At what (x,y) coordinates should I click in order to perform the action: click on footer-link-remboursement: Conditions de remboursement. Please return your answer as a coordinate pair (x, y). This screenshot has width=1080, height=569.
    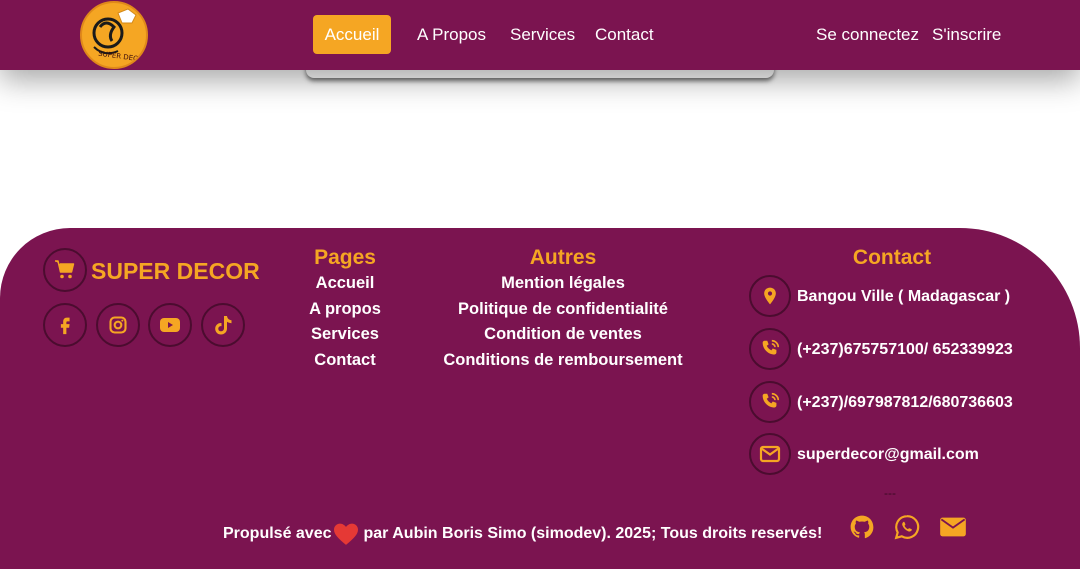
    Looking at the image, I should click on (562, 360).